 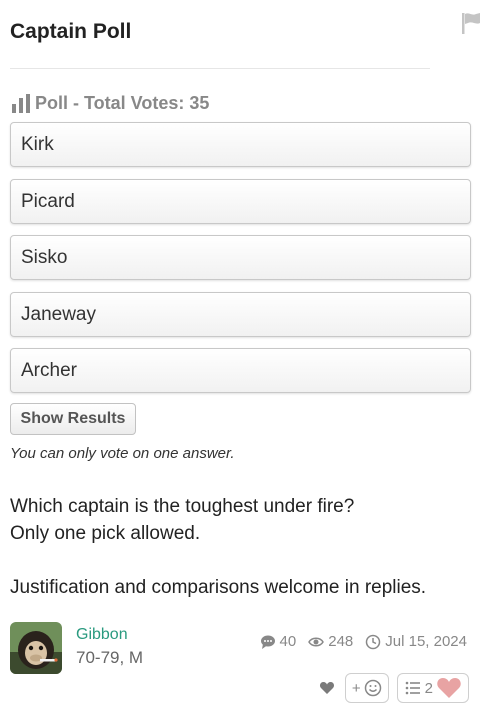 I want to click on post-title: Captain Poll, so click(x=71, y=31).